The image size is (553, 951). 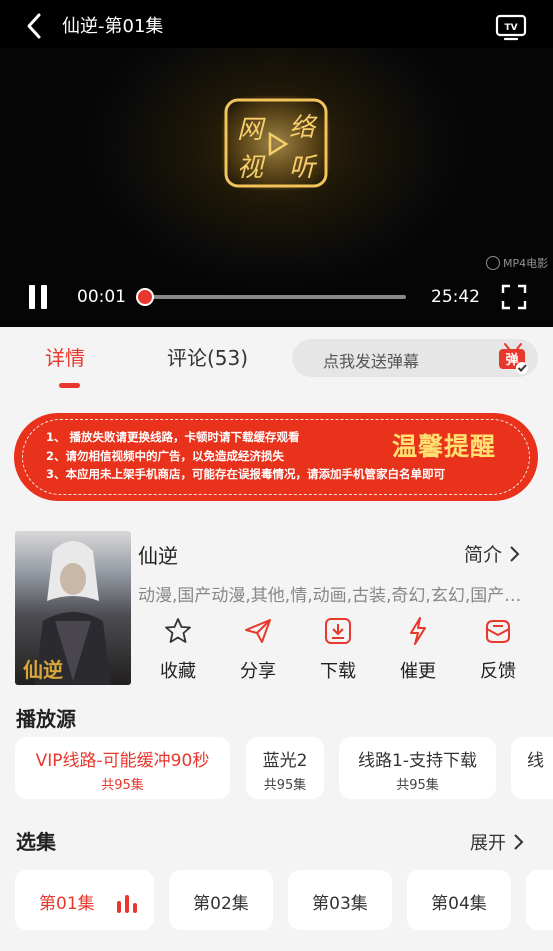 I want to click on chevron-left-icon, so click(x=34, y=26).